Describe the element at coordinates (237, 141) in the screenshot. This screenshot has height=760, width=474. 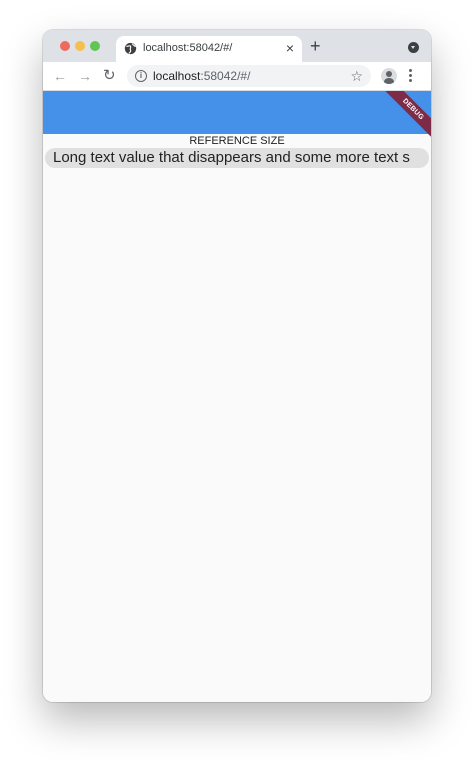
I see `reference-size-label: REFERENCE SIZE` at that location.